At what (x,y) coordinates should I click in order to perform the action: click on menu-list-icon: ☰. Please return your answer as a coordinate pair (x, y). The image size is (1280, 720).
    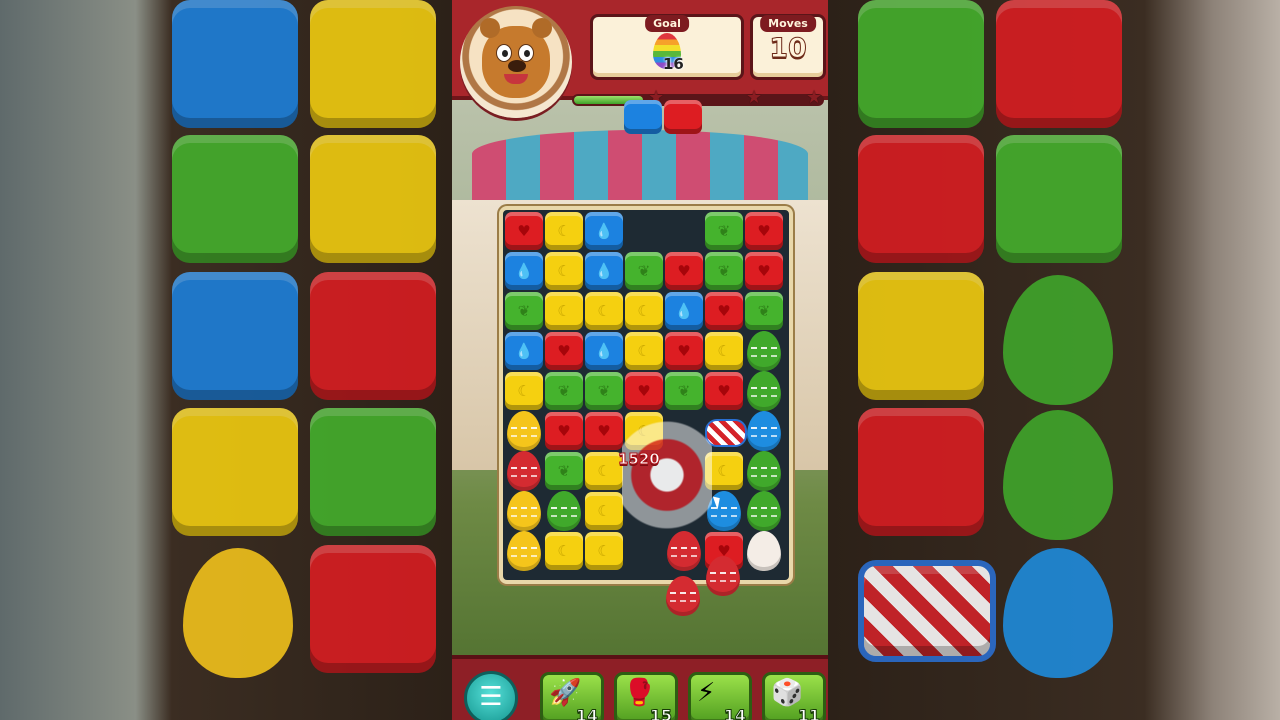
    Looking at the image, I should click on (491, 695).